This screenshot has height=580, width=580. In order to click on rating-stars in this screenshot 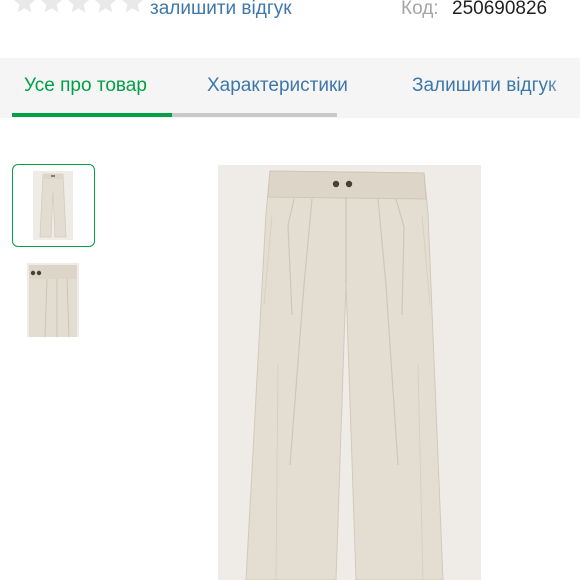, I will do `click(78, 7)`.